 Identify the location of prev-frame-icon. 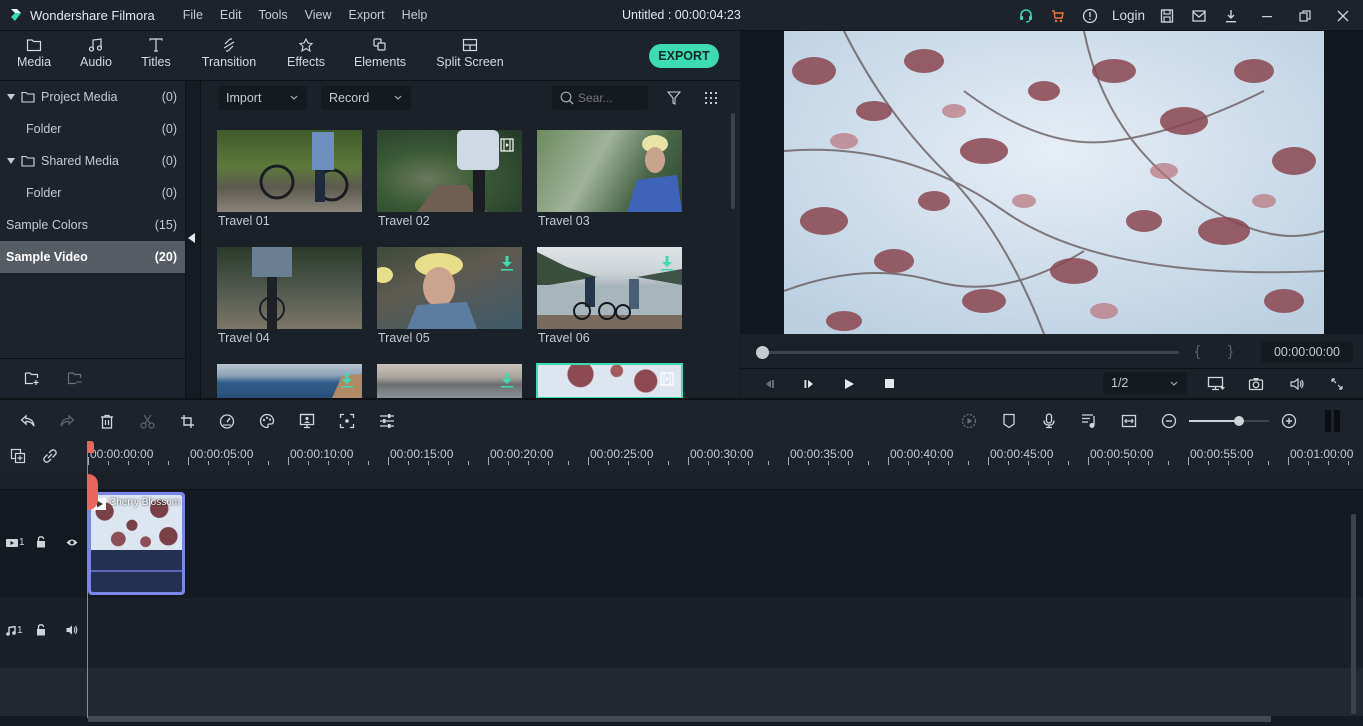
(769, 383).